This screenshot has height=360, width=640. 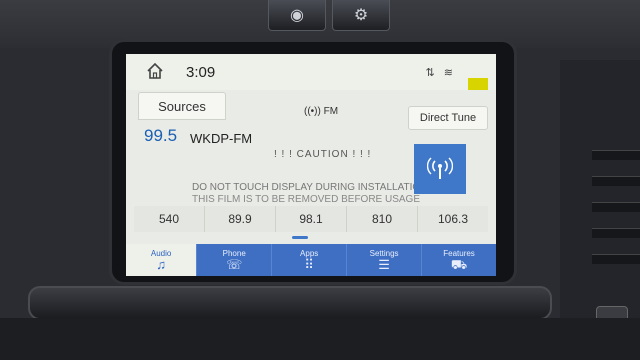 What do you see at coordinates (169, 219) in the screenshot?
I see `preset-button: 540` at bounding box center [169, 219].